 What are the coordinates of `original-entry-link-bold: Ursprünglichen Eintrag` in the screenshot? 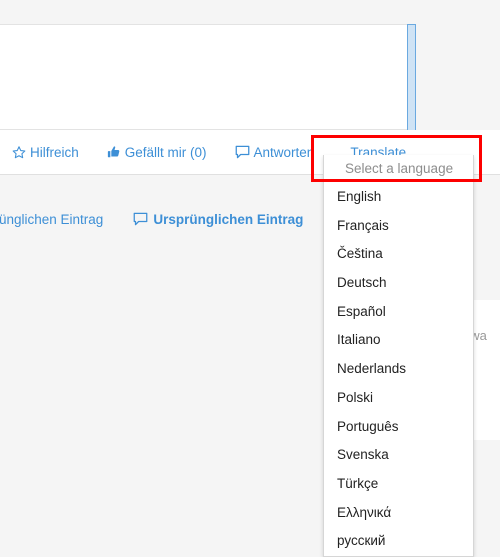 It's located at (218, 219).